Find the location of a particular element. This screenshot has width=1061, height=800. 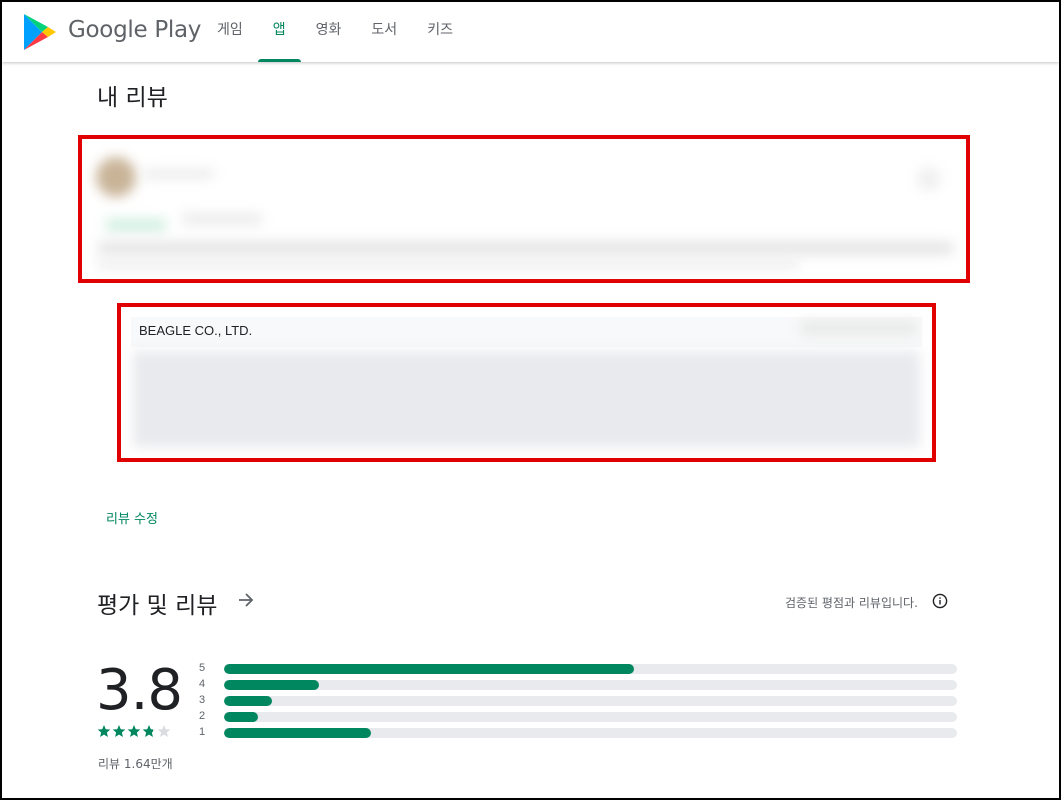

edit-review-link: 리뷰 수정 is located at coordinates (132, 517).